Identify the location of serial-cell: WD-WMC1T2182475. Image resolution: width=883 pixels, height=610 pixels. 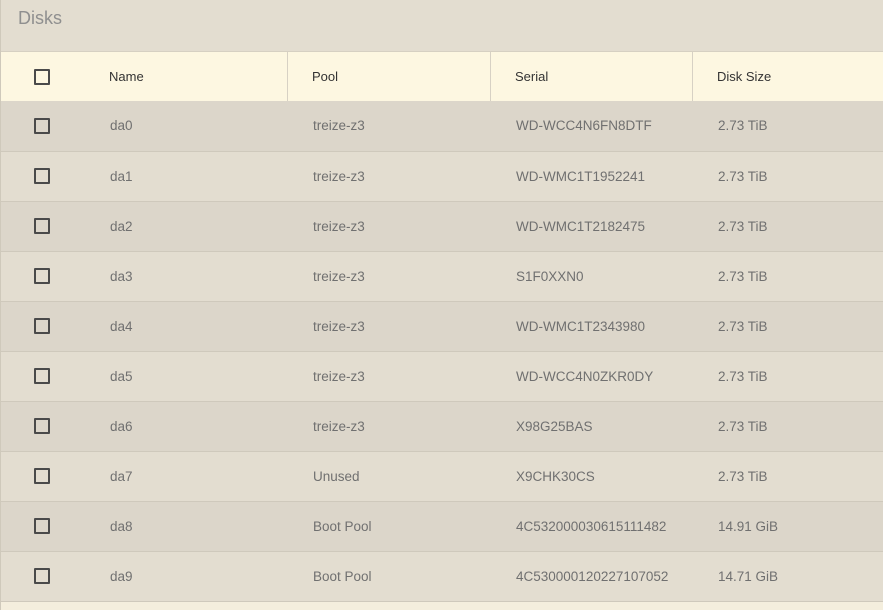
(581, 226).